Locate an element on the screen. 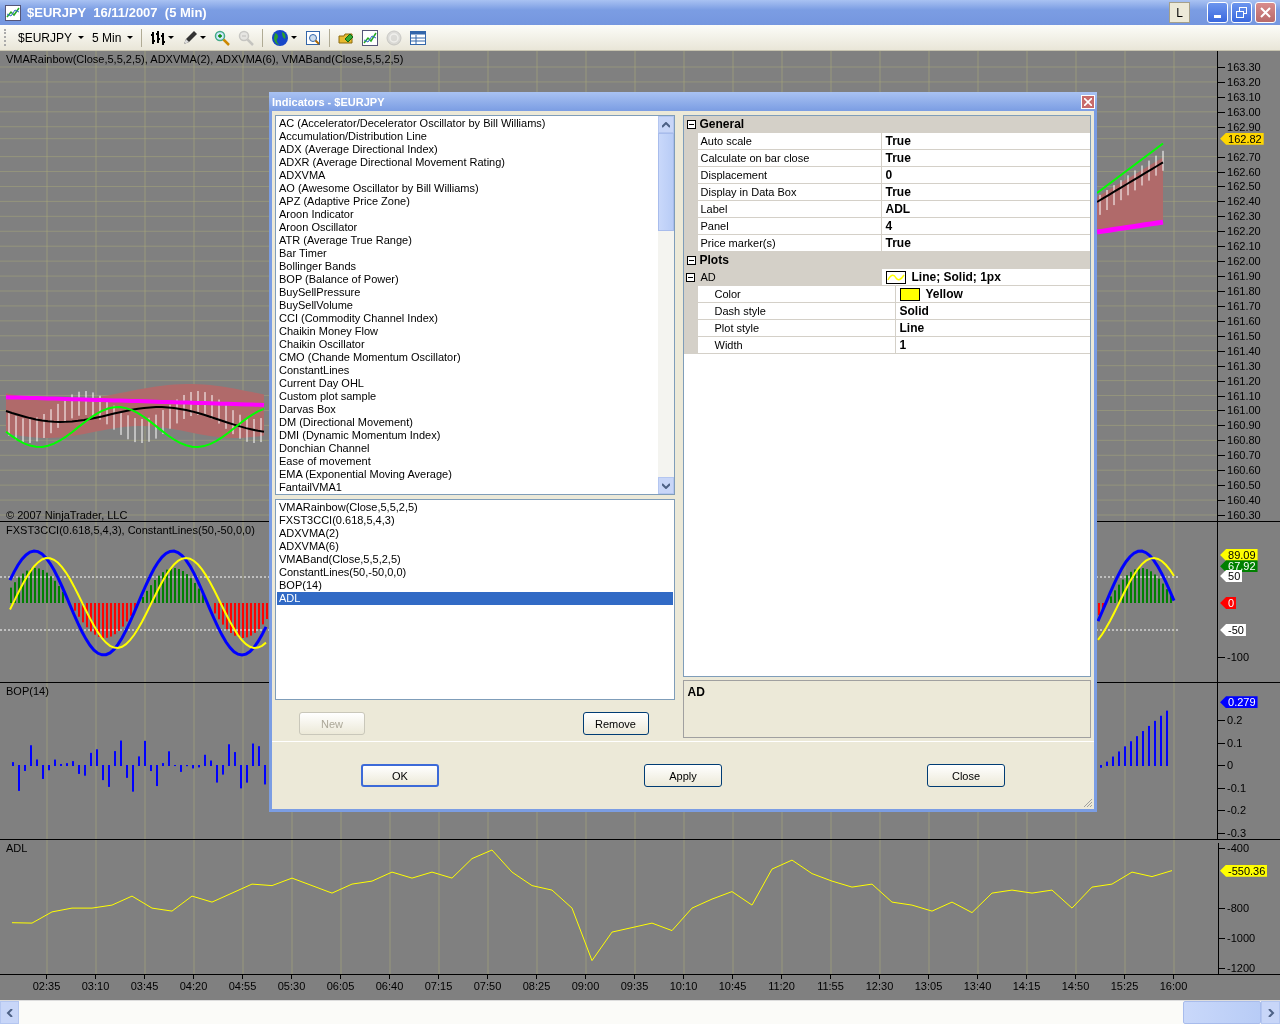 This screenshot has height=1024, width=1280. axis-label: 161.50 is located at coordinates (1239, 335).